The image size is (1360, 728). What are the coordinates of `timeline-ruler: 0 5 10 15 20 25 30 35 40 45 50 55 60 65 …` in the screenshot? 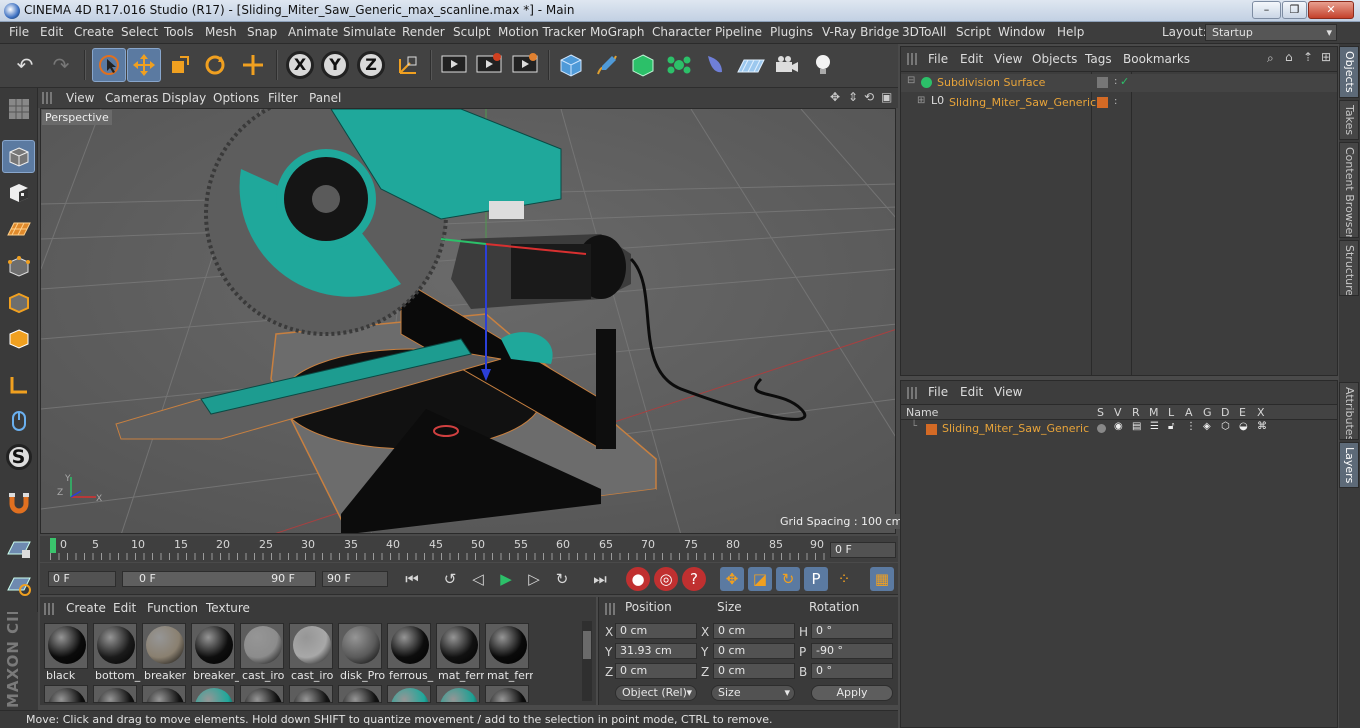 It's located at (469, 549).